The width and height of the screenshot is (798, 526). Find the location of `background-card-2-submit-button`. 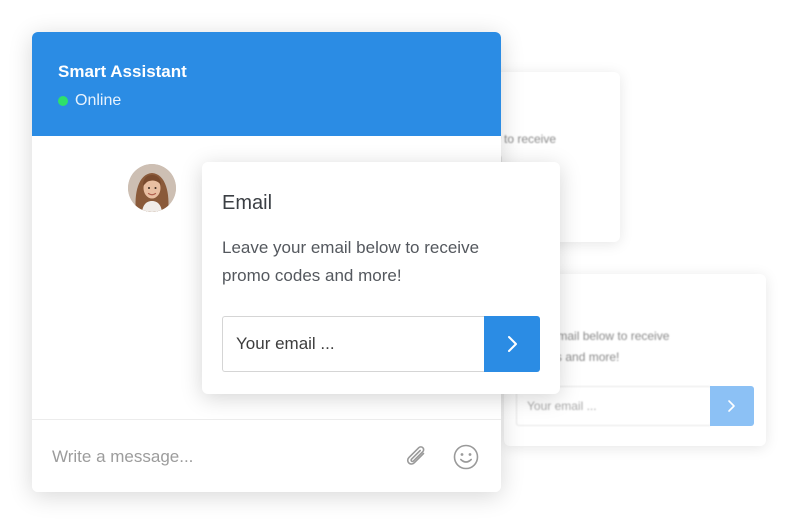

background-card-2-submit-button is located at coordinates (732, 406).